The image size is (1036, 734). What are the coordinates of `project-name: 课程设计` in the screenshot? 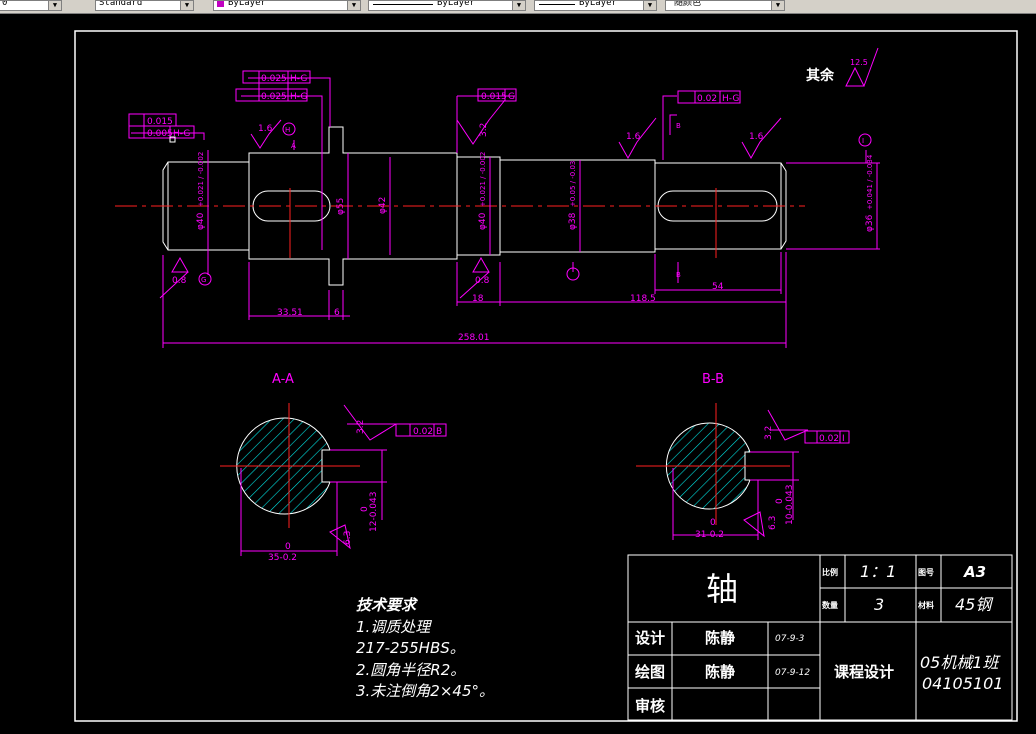 It's located at (864, 672).